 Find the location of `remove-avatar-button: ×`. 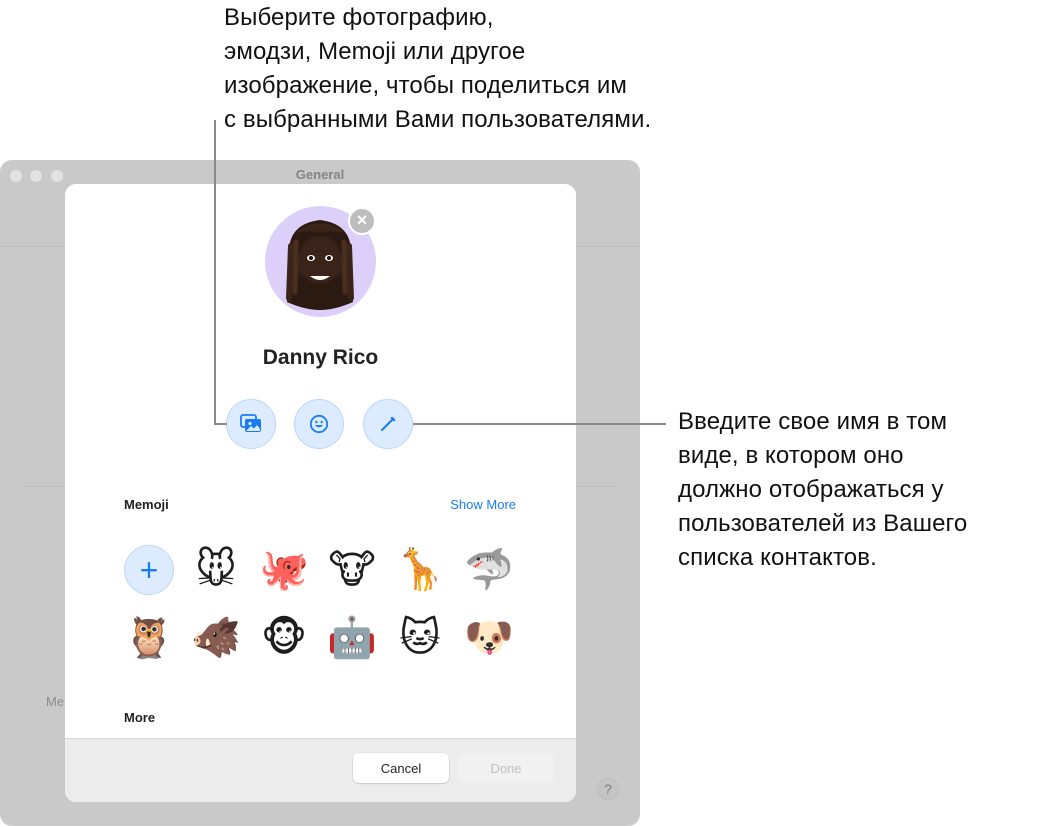

remove-avatar-button: × is located at coordinates (362, 221).